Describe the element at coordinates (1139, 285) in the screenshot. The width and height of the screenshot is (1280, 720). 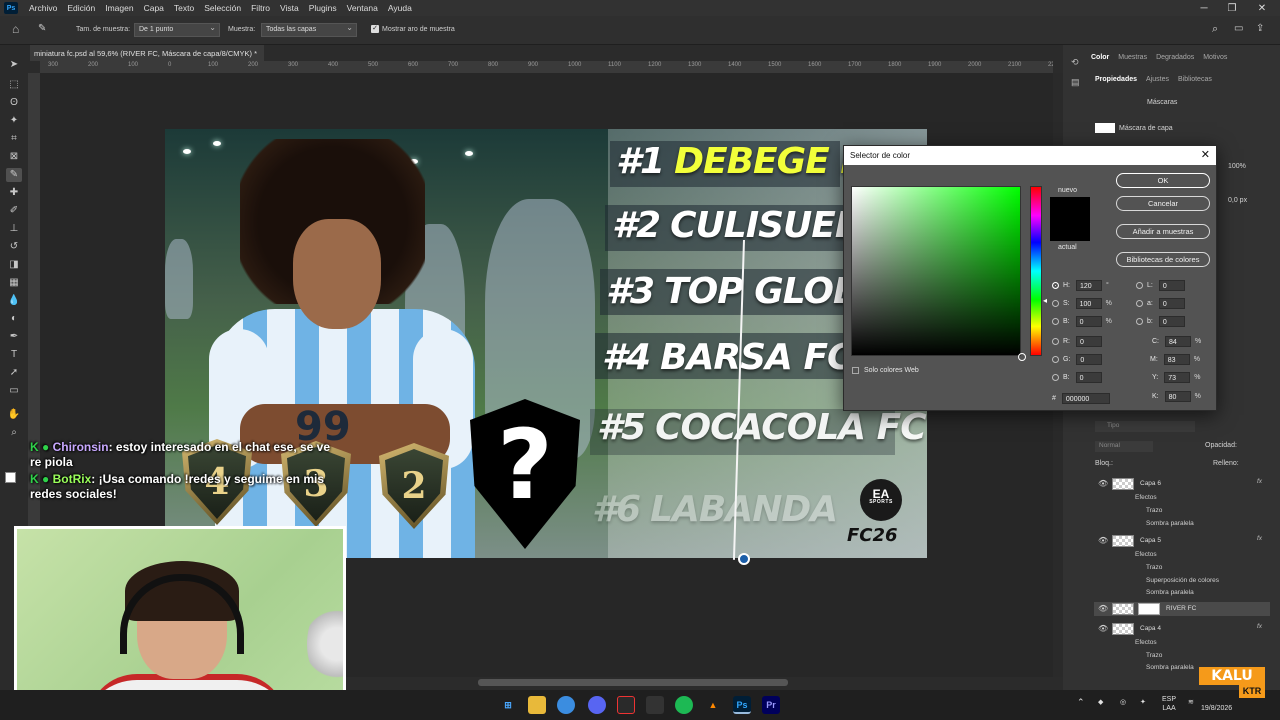
I see `l-radio` at that location.